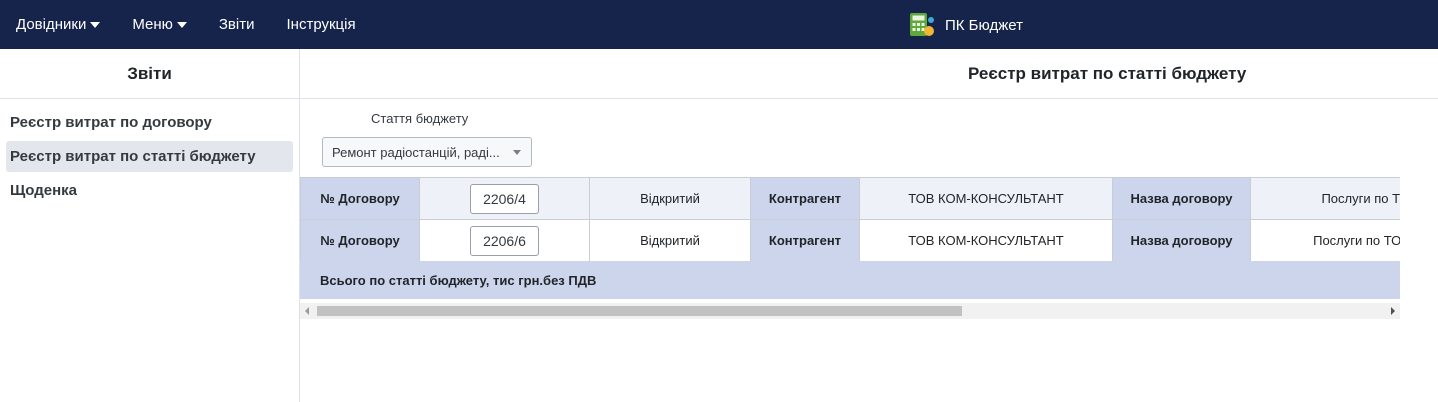  I want to click on sidebar-item-contract-register: Реєстр витрат по договору, so click(149, 122).